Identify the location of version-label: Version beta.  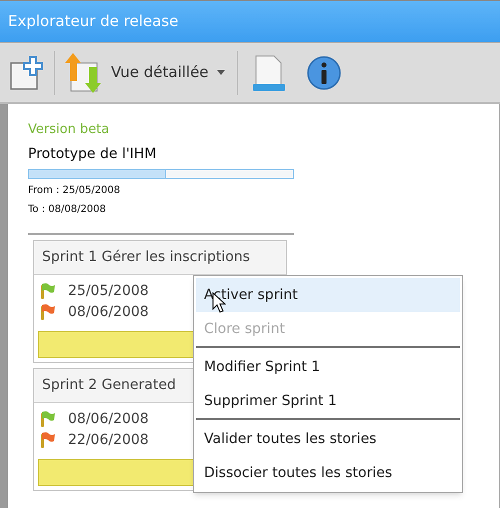
(69, 130).